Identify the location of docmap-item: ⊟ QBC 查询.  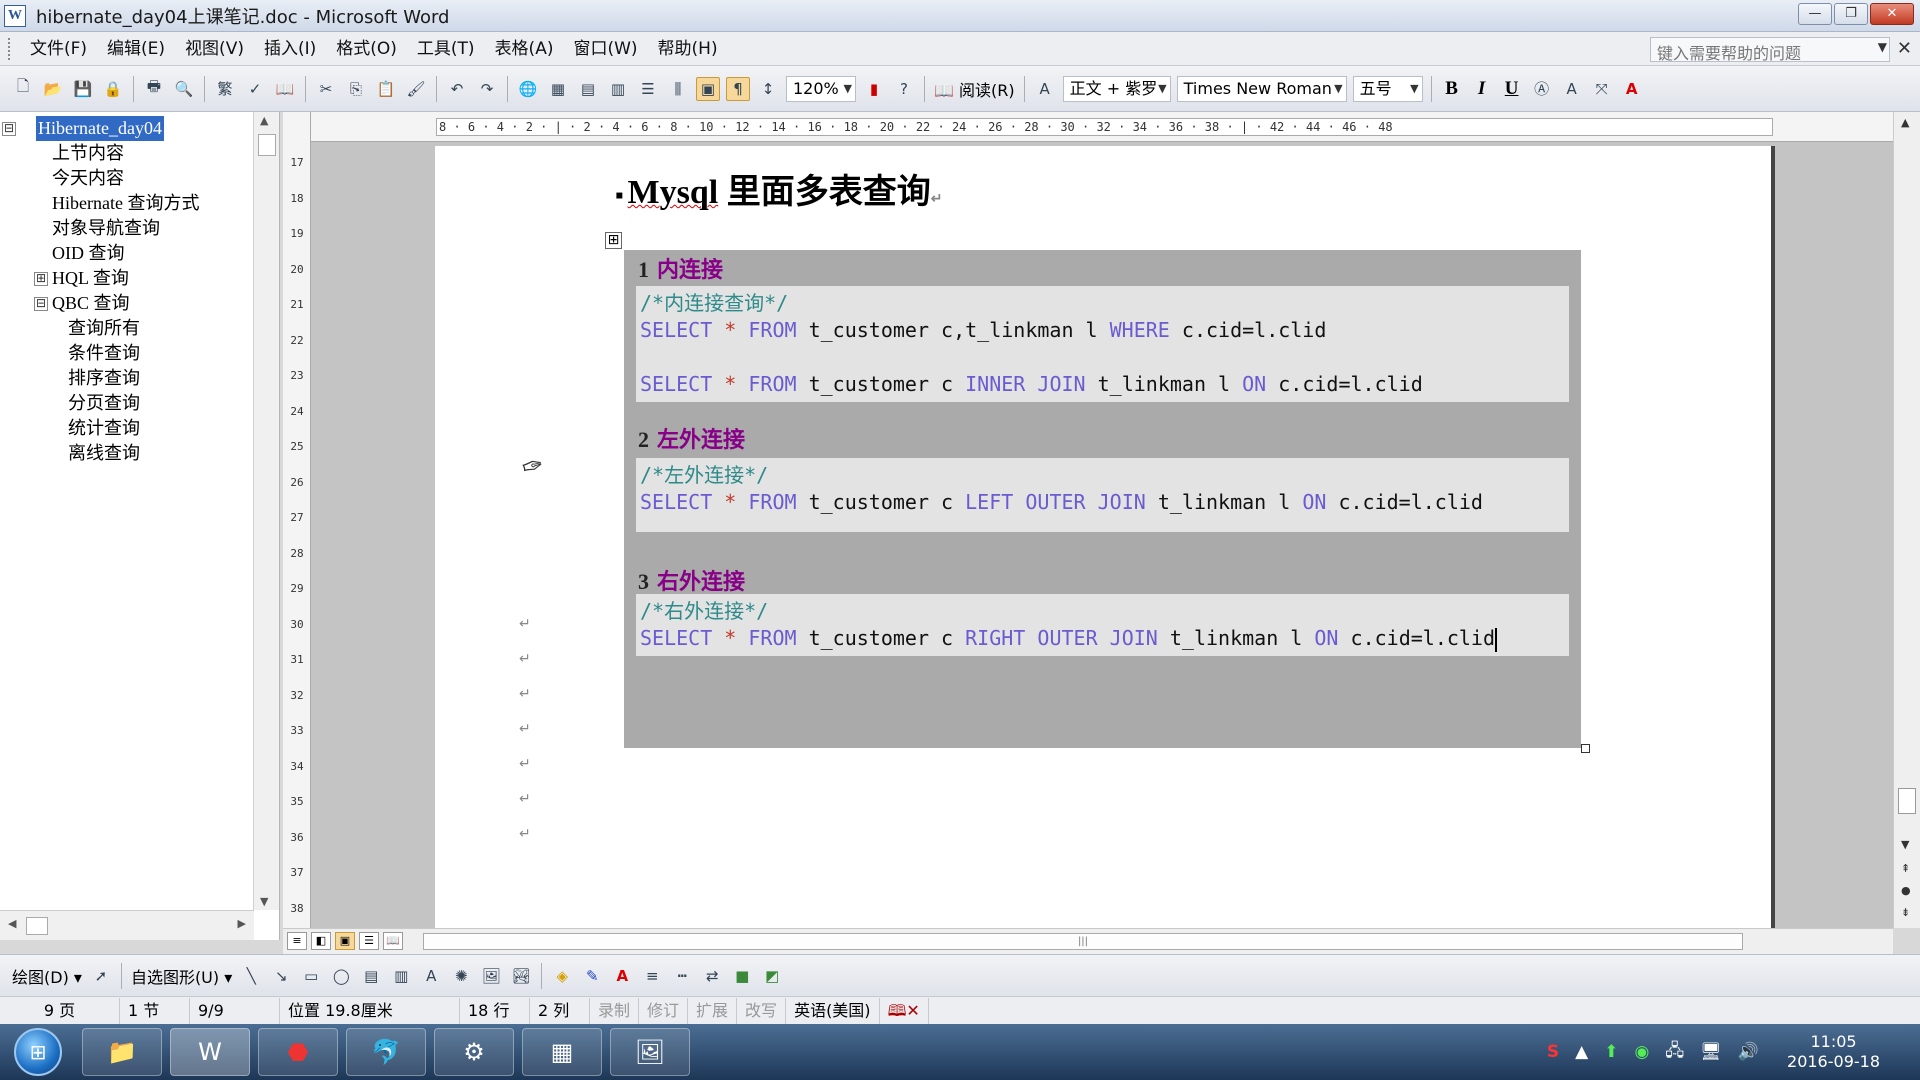
(125, 303).